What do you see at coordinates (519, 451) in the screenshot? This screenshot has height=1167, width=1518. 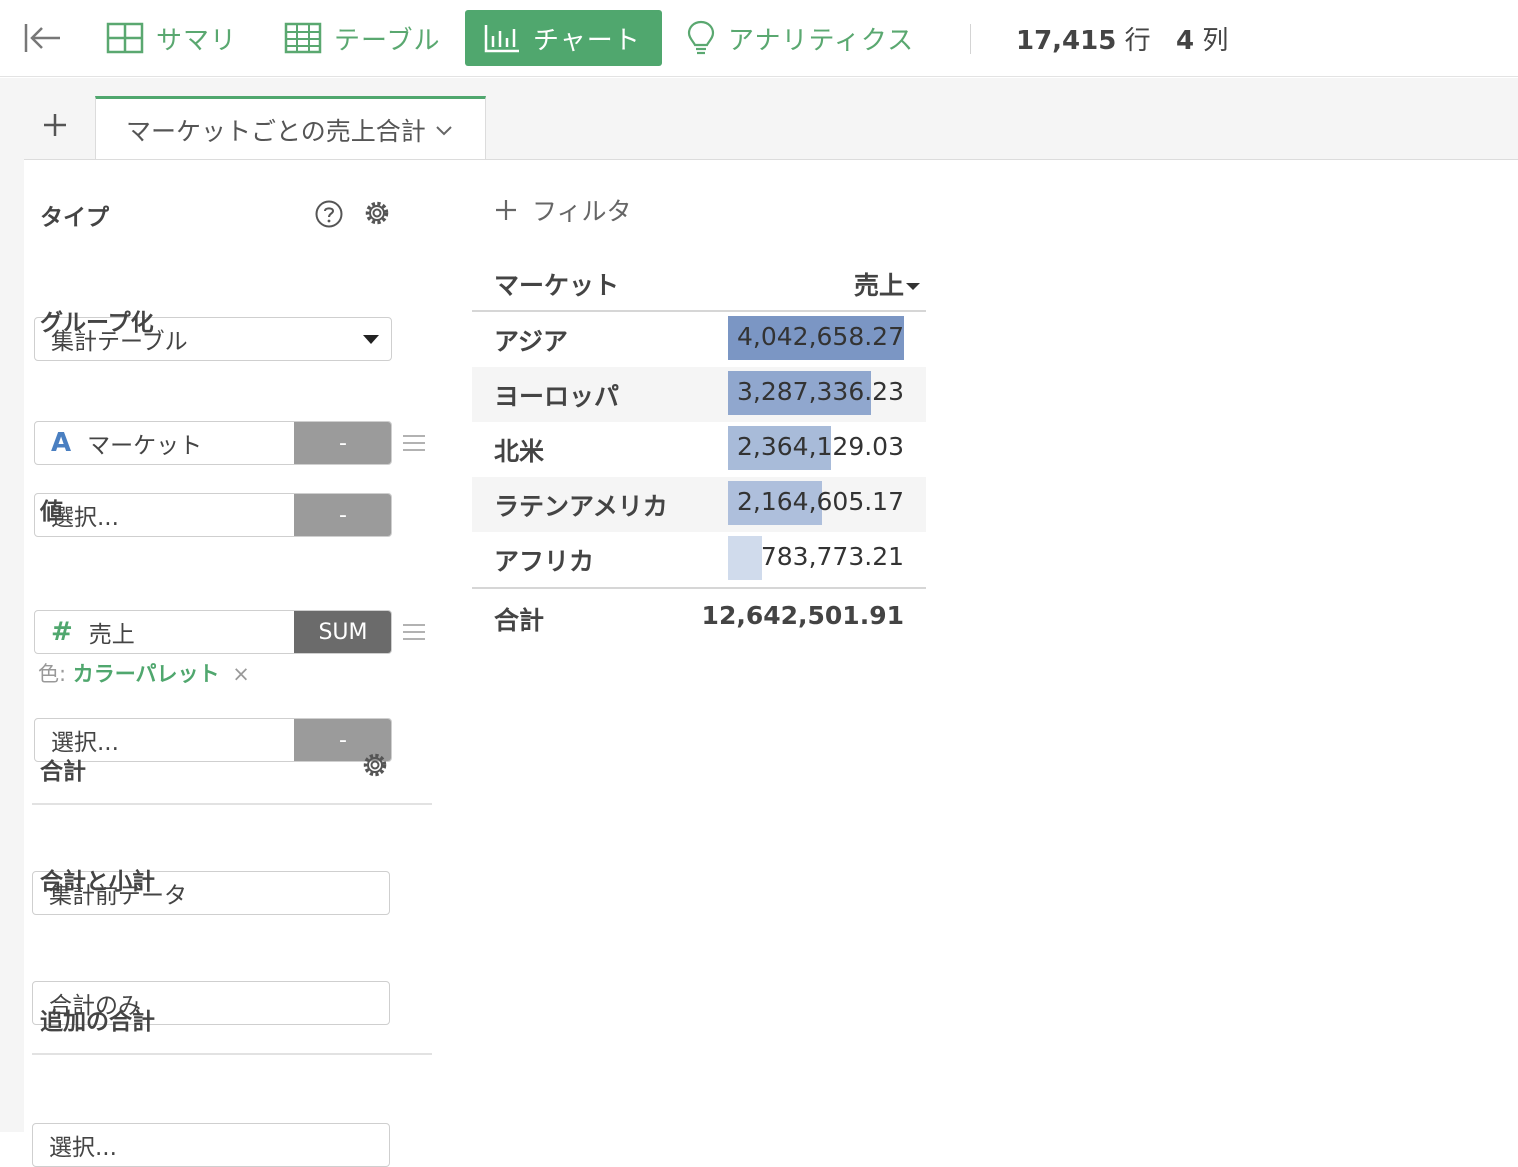 I see `row-market-name: 北米` at bounding box center [519, 451].